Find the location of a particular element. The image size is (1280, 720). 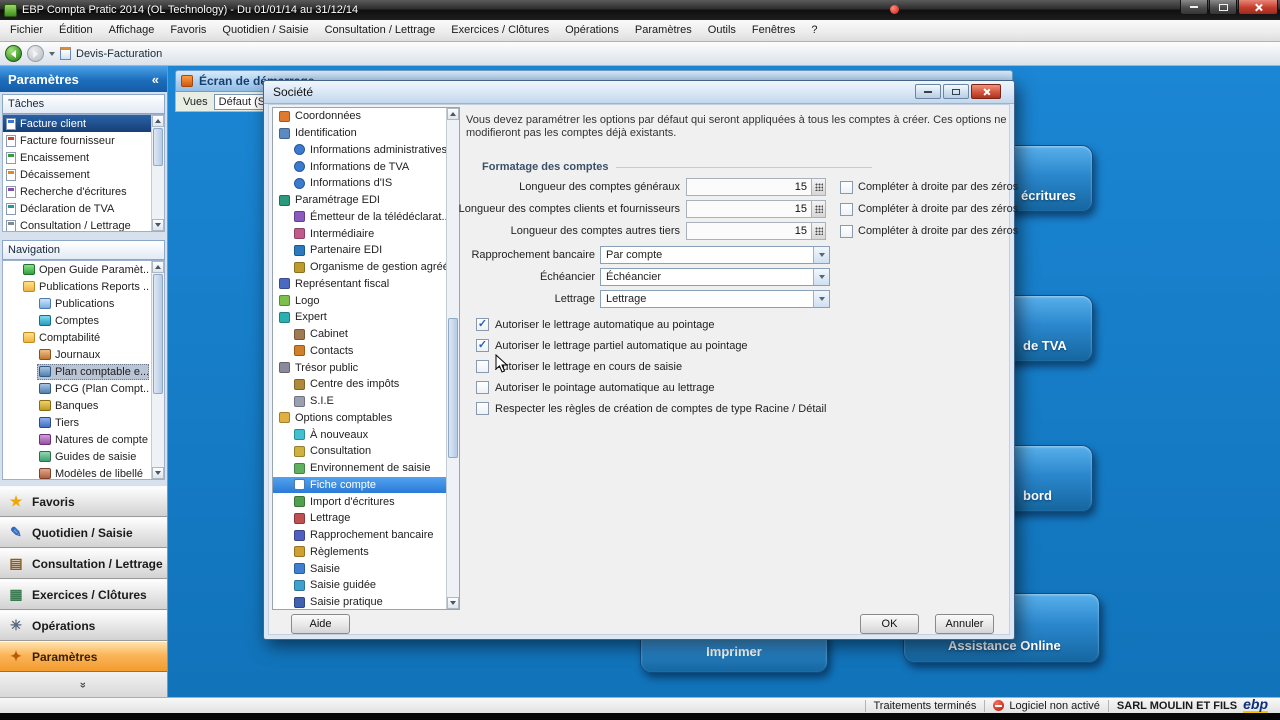

cancel-button: Annuler is located at coordinates (964, 624).